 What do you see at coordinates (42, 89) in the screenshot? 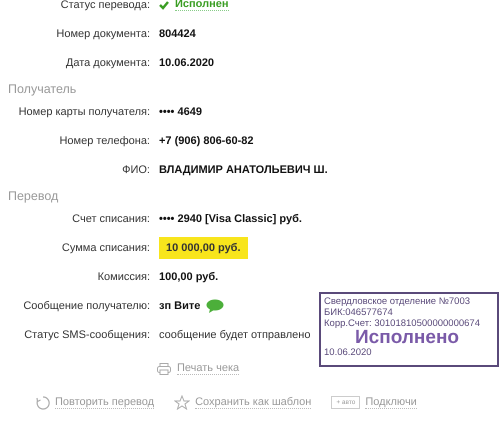
I see `section-heading: Получатель` at bounding box center [42, 89].